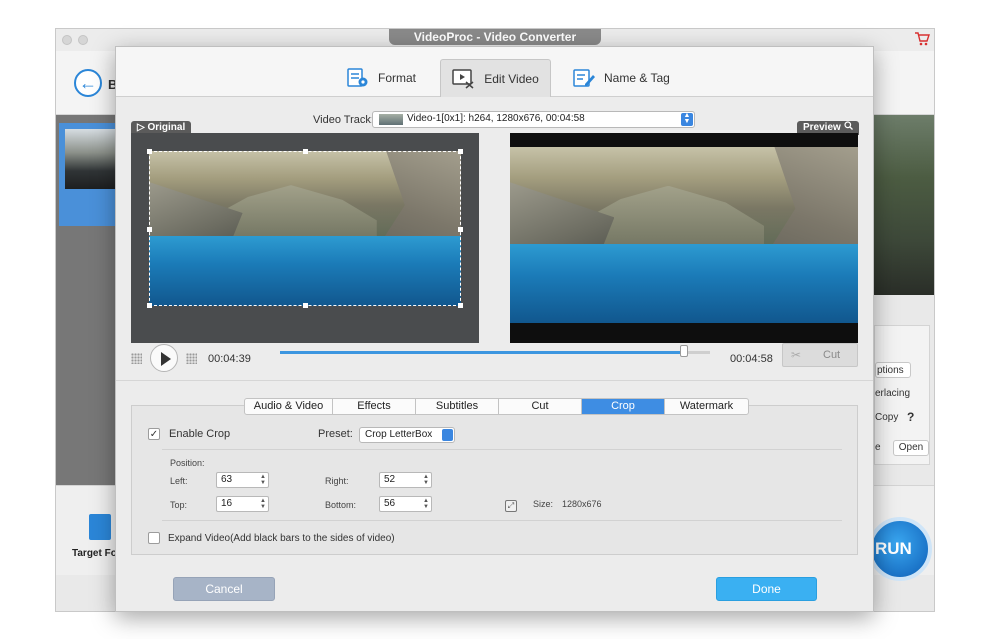 Image resolution: width=1000 pixels, height=639 pixels. Describe the element at coordinates (337, 481) in the screenshot. I see `right-label: Right:` at that location.